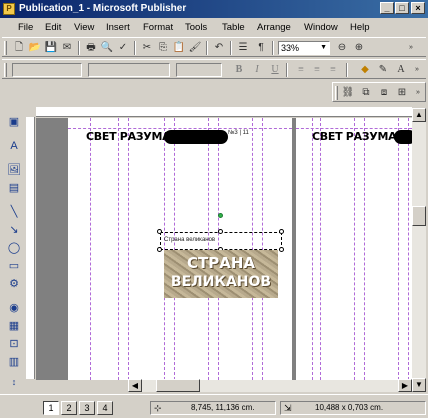 This screenshot has height=418, width=428. What do you see at coordinates (348, 93) in the screenshot?
I see `wrap-text-icon: ⛓` at bounding box center [348, 93].